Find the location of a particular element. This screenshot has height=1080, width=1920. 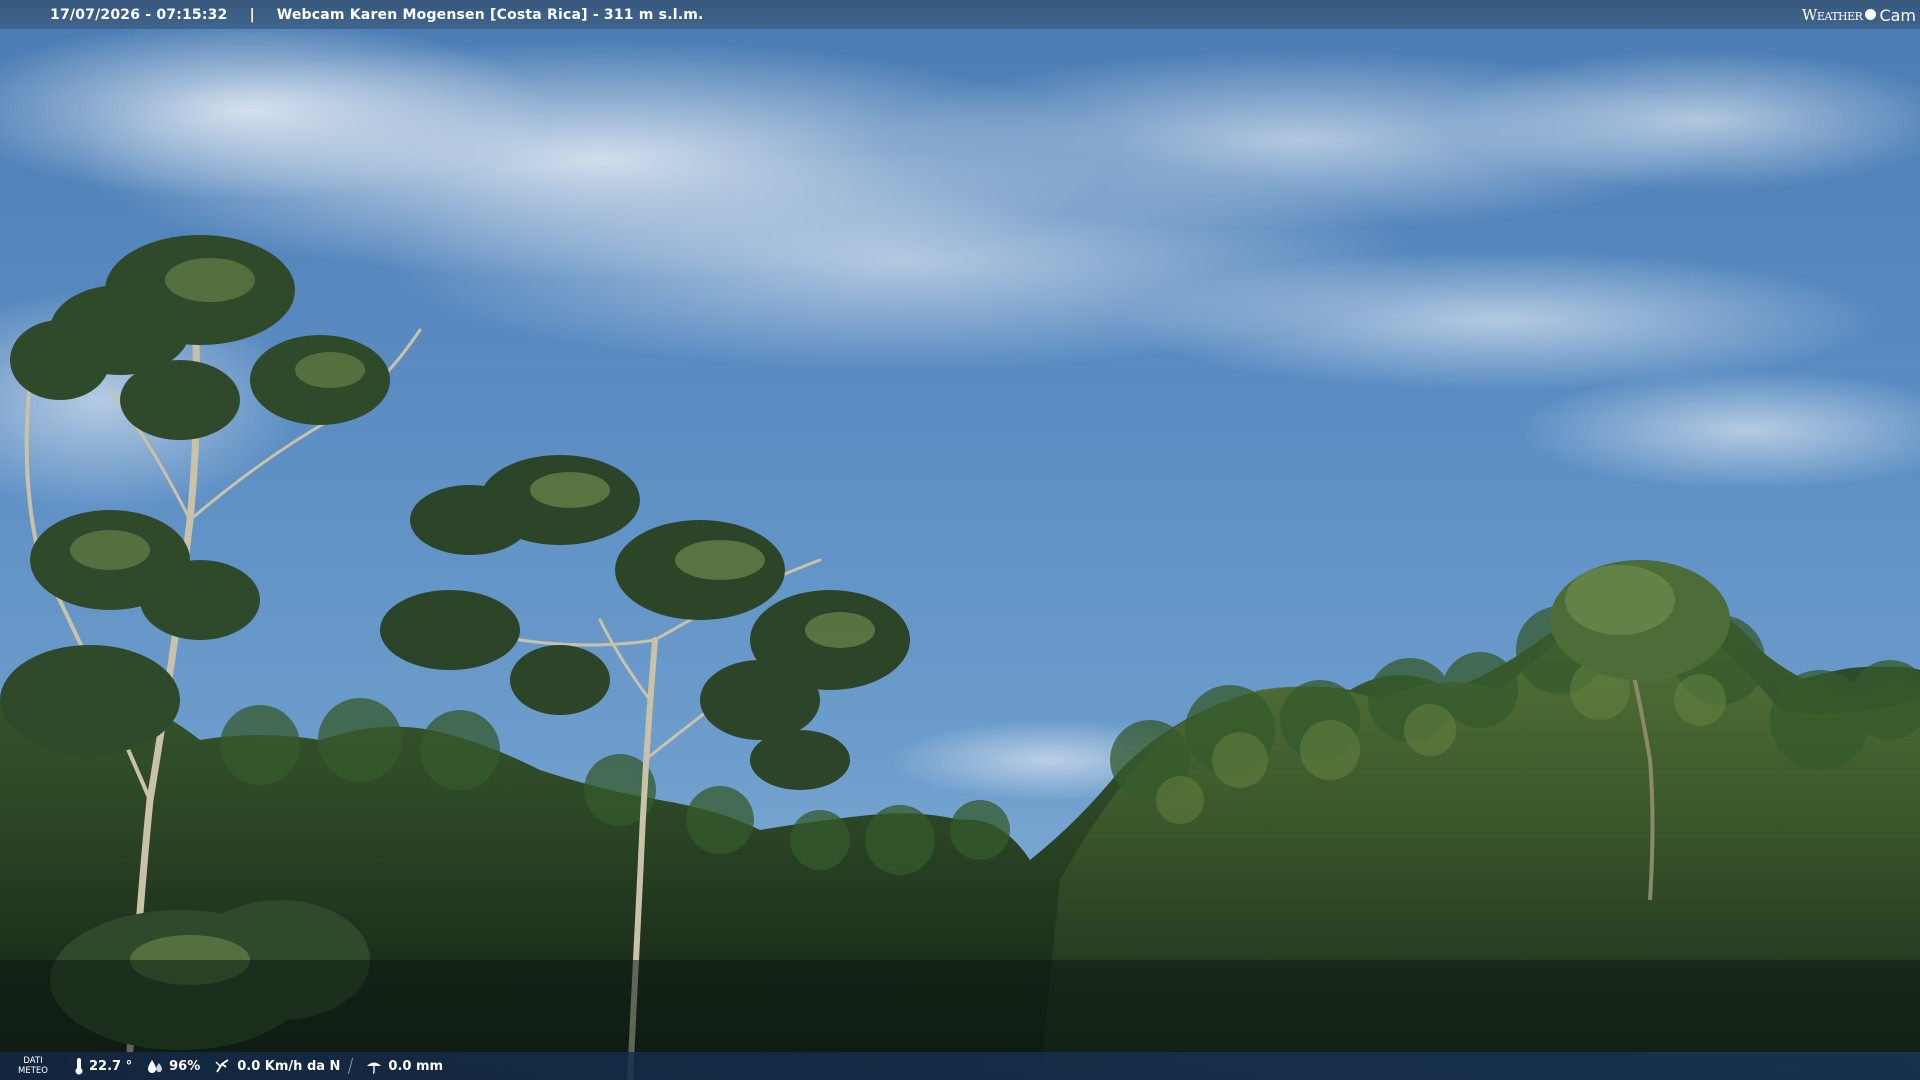

wind-reading: 0.0 Km/h da N is located at coordinates (277, 1066).